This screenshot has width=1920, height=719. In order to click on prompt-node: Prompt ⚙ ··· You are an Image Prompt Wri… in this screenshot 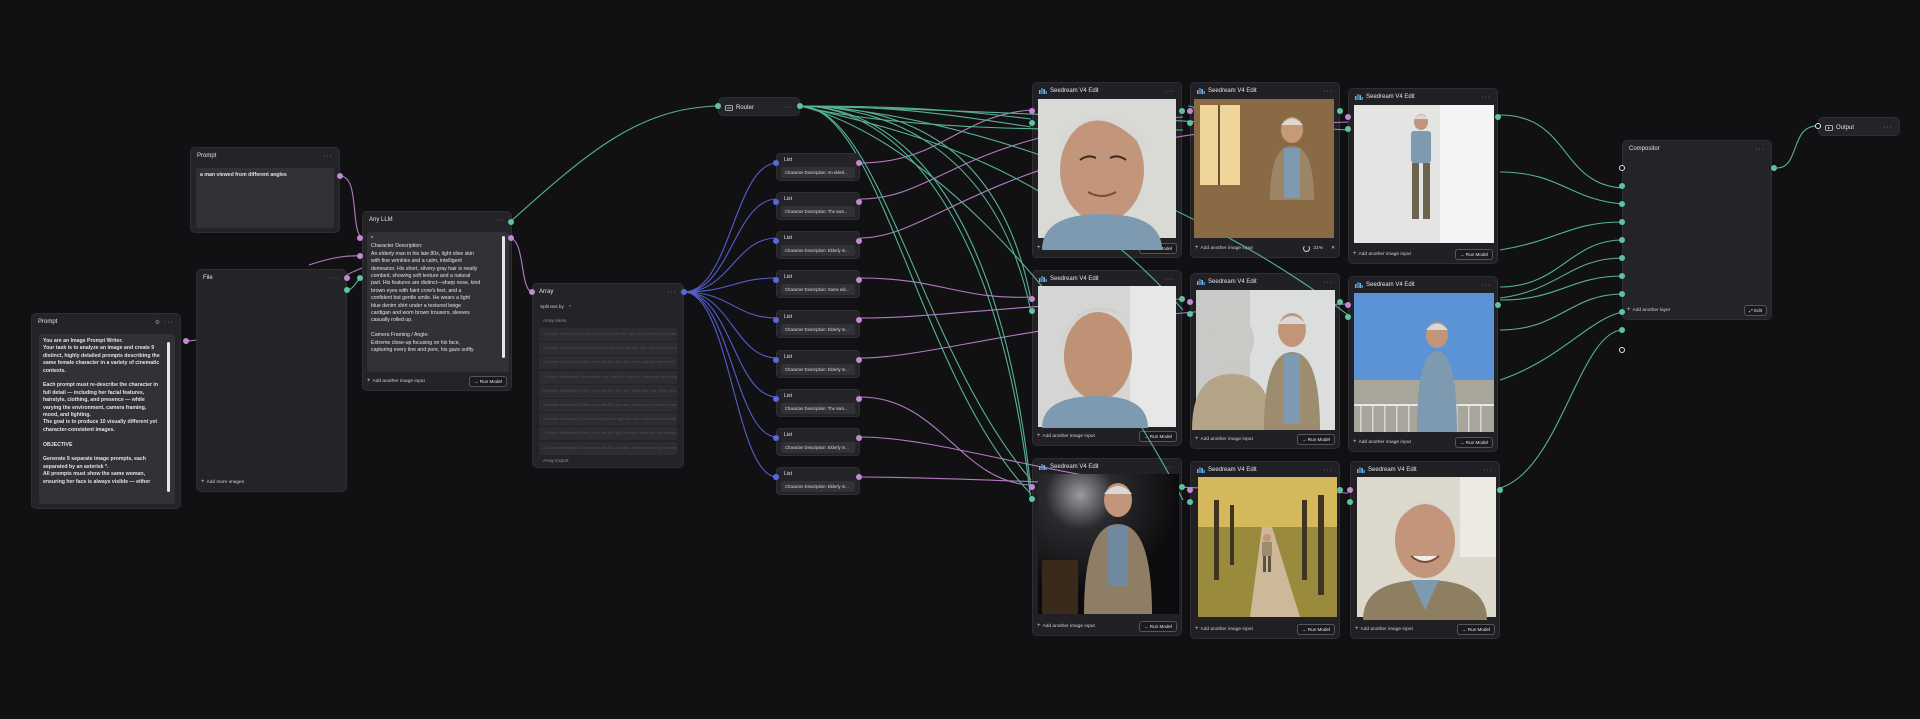, I will do `click(106, 411)`.